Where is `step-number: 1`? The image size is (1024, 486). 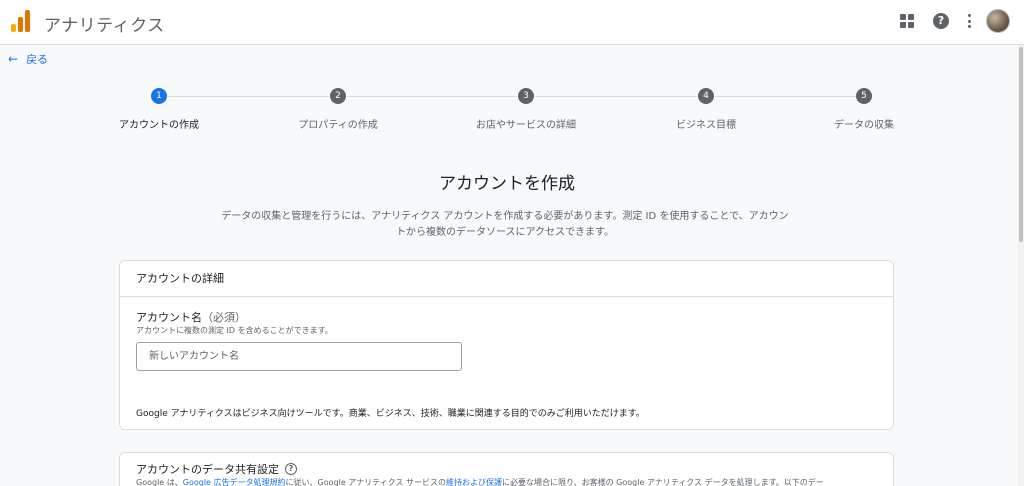
step-number: 1 is located at coordinates (159, 96).